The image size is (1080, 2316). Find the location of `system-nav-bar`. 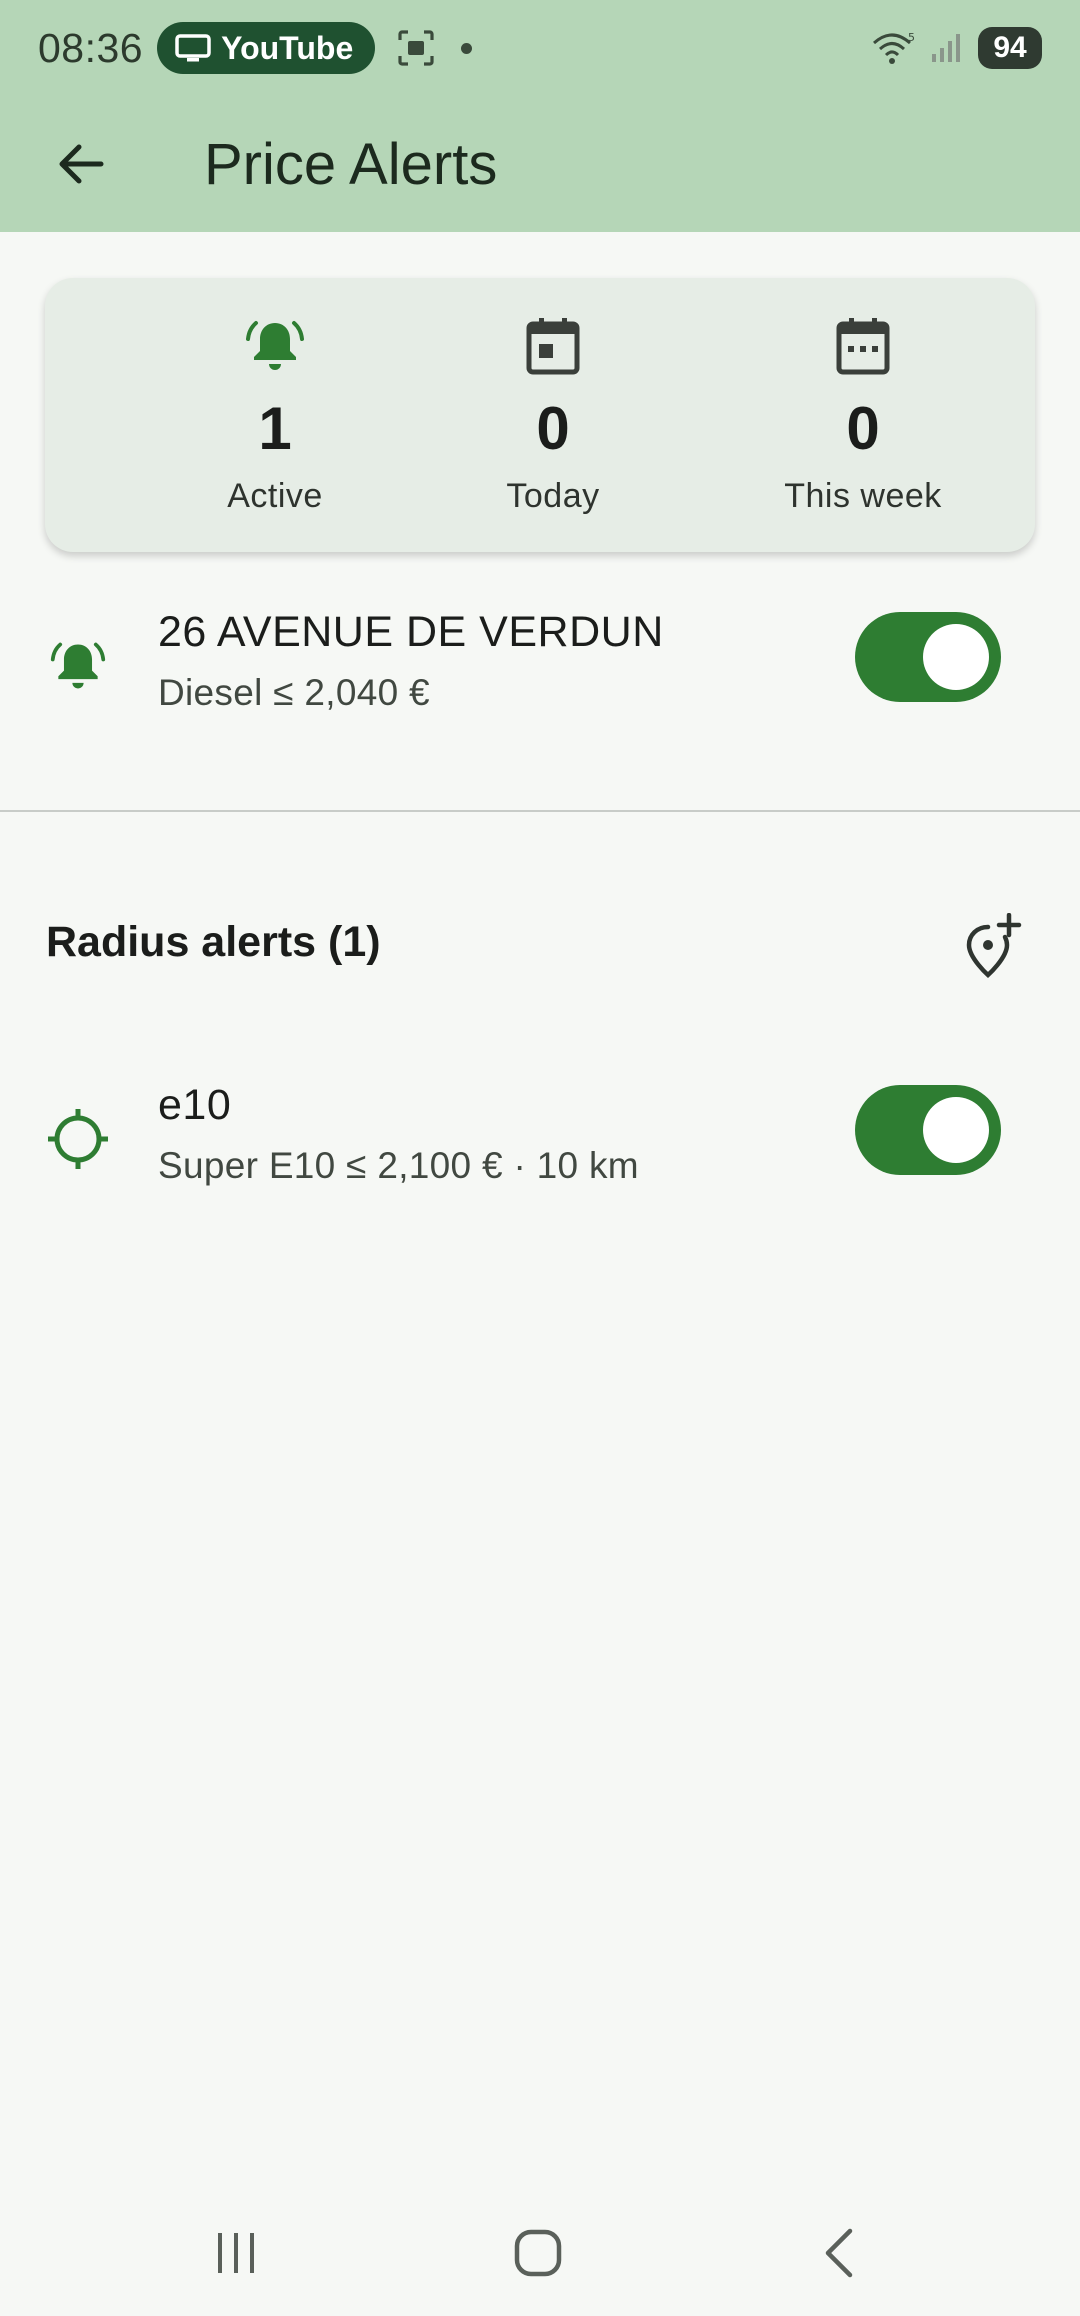

system-nav-bar is located at coordinates (540, 2253).